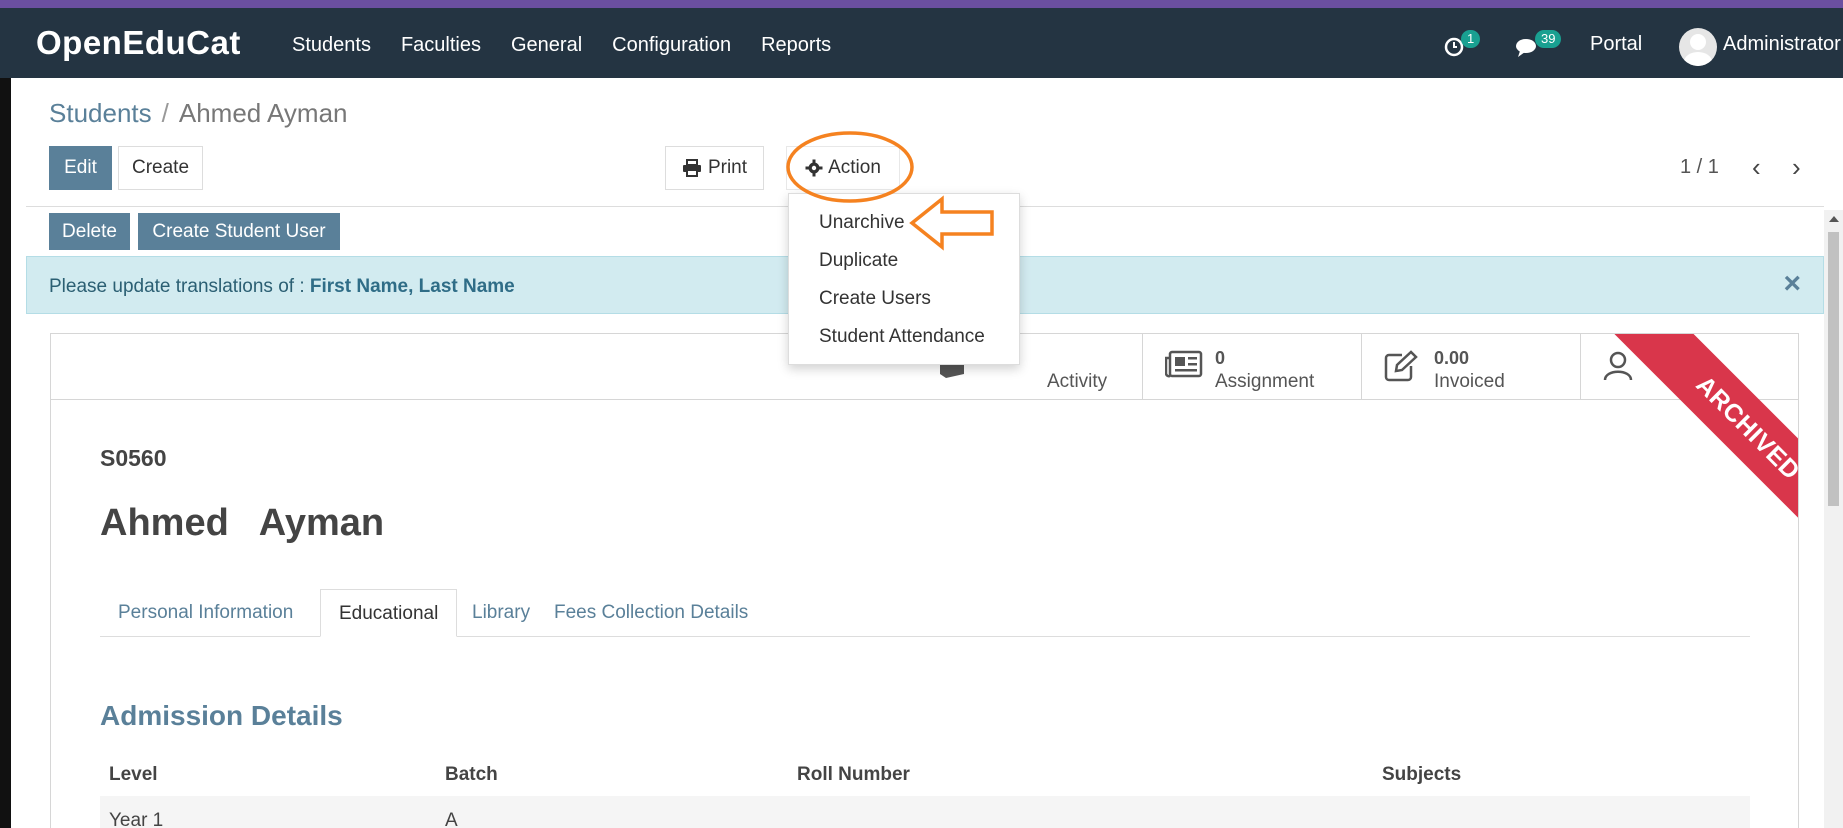 The image size is (1843, 828). I want to click on alert-fields: First Name, Last Name, so click(412, 286).